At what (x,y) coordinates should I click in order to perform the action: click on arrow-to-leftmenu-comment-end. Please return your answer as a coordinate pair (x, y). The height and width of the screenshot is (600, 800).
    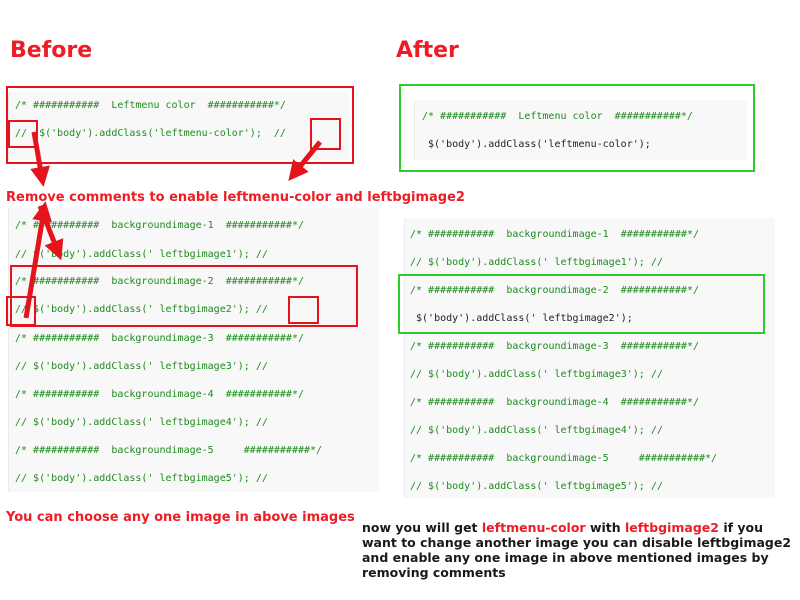
    Looking at the image, I should click on (305, 160).